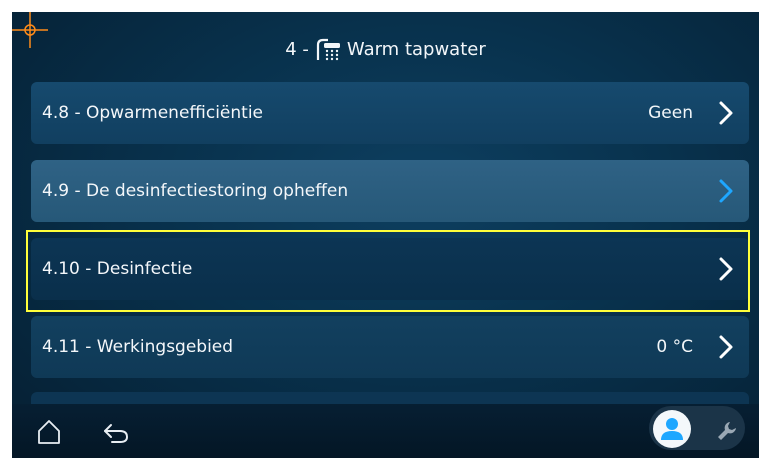 Image resolution: width=759 pixels, height=458 pixels. Describe the element at coordinates (195, 191) in the screenshot. I see `menu-item-label: 4.9 - De desinfectiestoring opheffen` at that location.